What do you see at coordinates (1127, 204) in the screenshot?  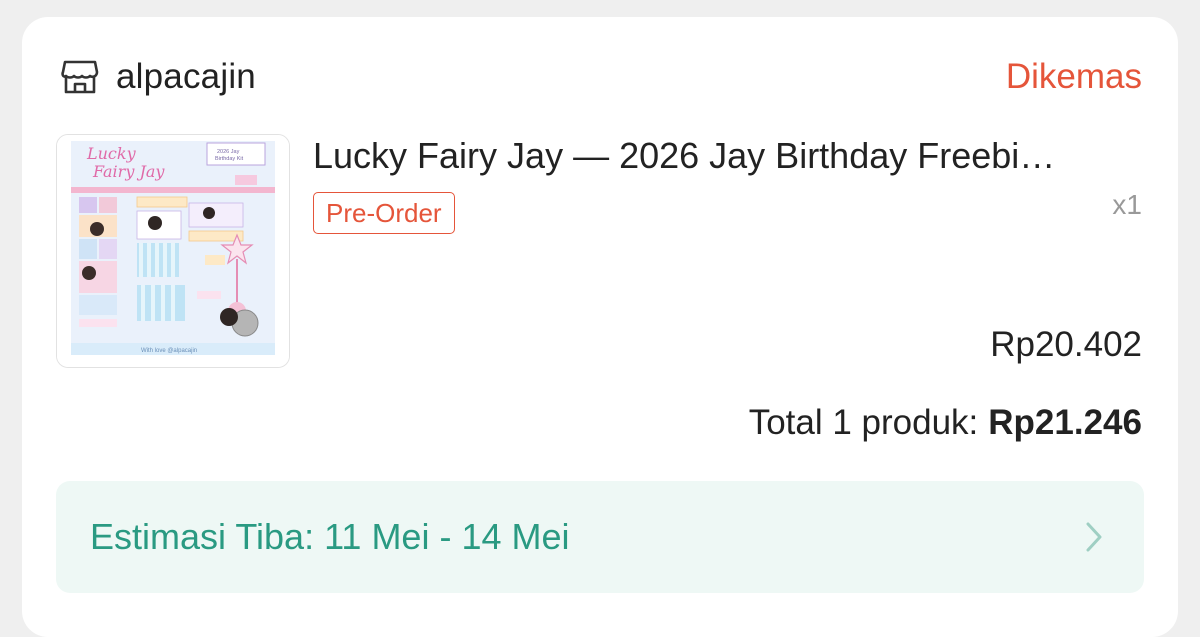 I see `product-quantity: x1` at bounding box center [1127, 204].